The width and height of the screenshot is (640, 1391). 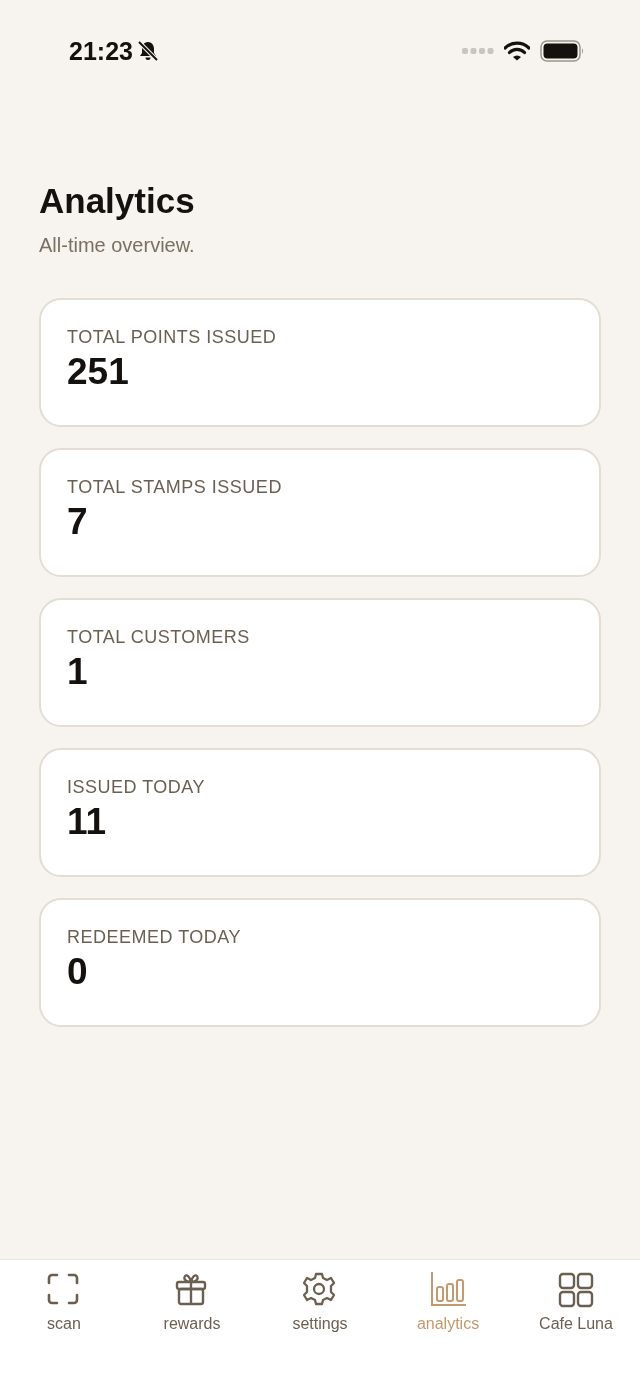 I want to click on stat-value: 11, so click(x=87, y=822).